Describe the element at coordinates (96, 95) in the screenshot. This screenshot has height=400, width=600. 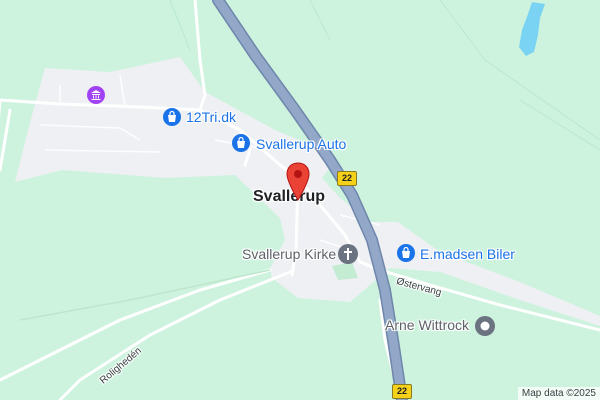
I see `museum-icon` at that location.